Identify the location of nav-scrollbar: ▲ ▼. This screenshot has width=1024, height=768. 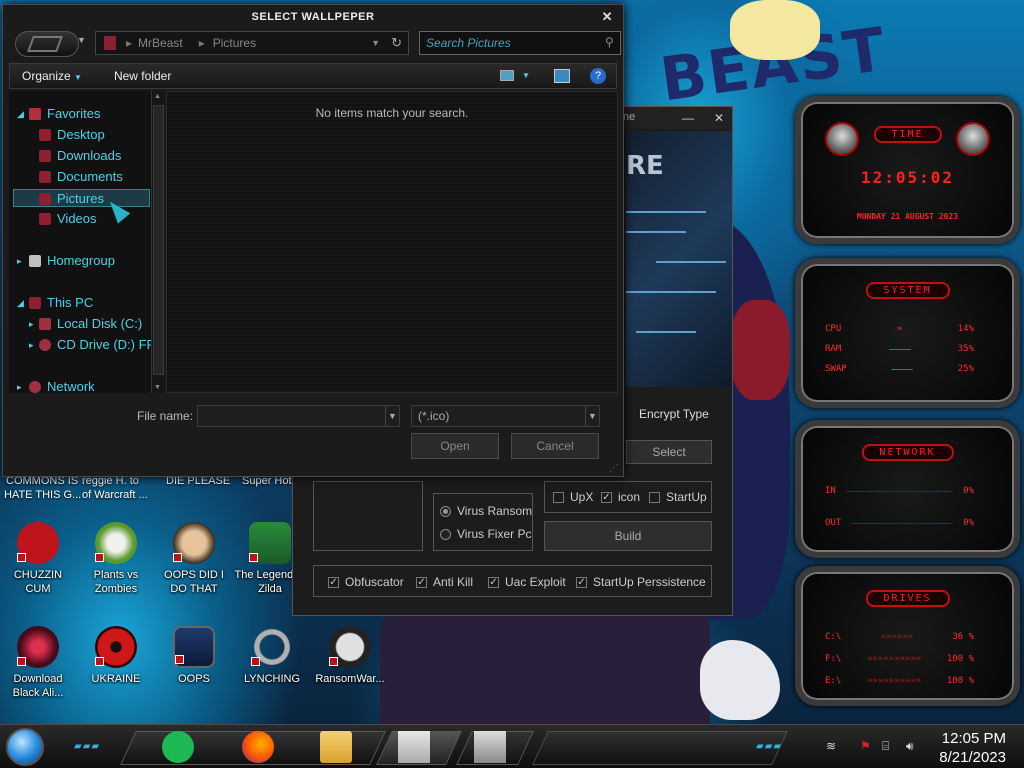
(158, 242).